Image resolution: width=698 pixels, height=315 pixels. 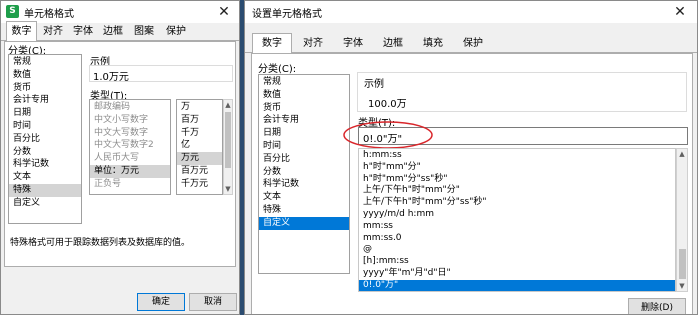 What do you see at coordinates (199, 133) in the screenshot?
I see `unit-item: 千万` at bounding box center [199, 133].